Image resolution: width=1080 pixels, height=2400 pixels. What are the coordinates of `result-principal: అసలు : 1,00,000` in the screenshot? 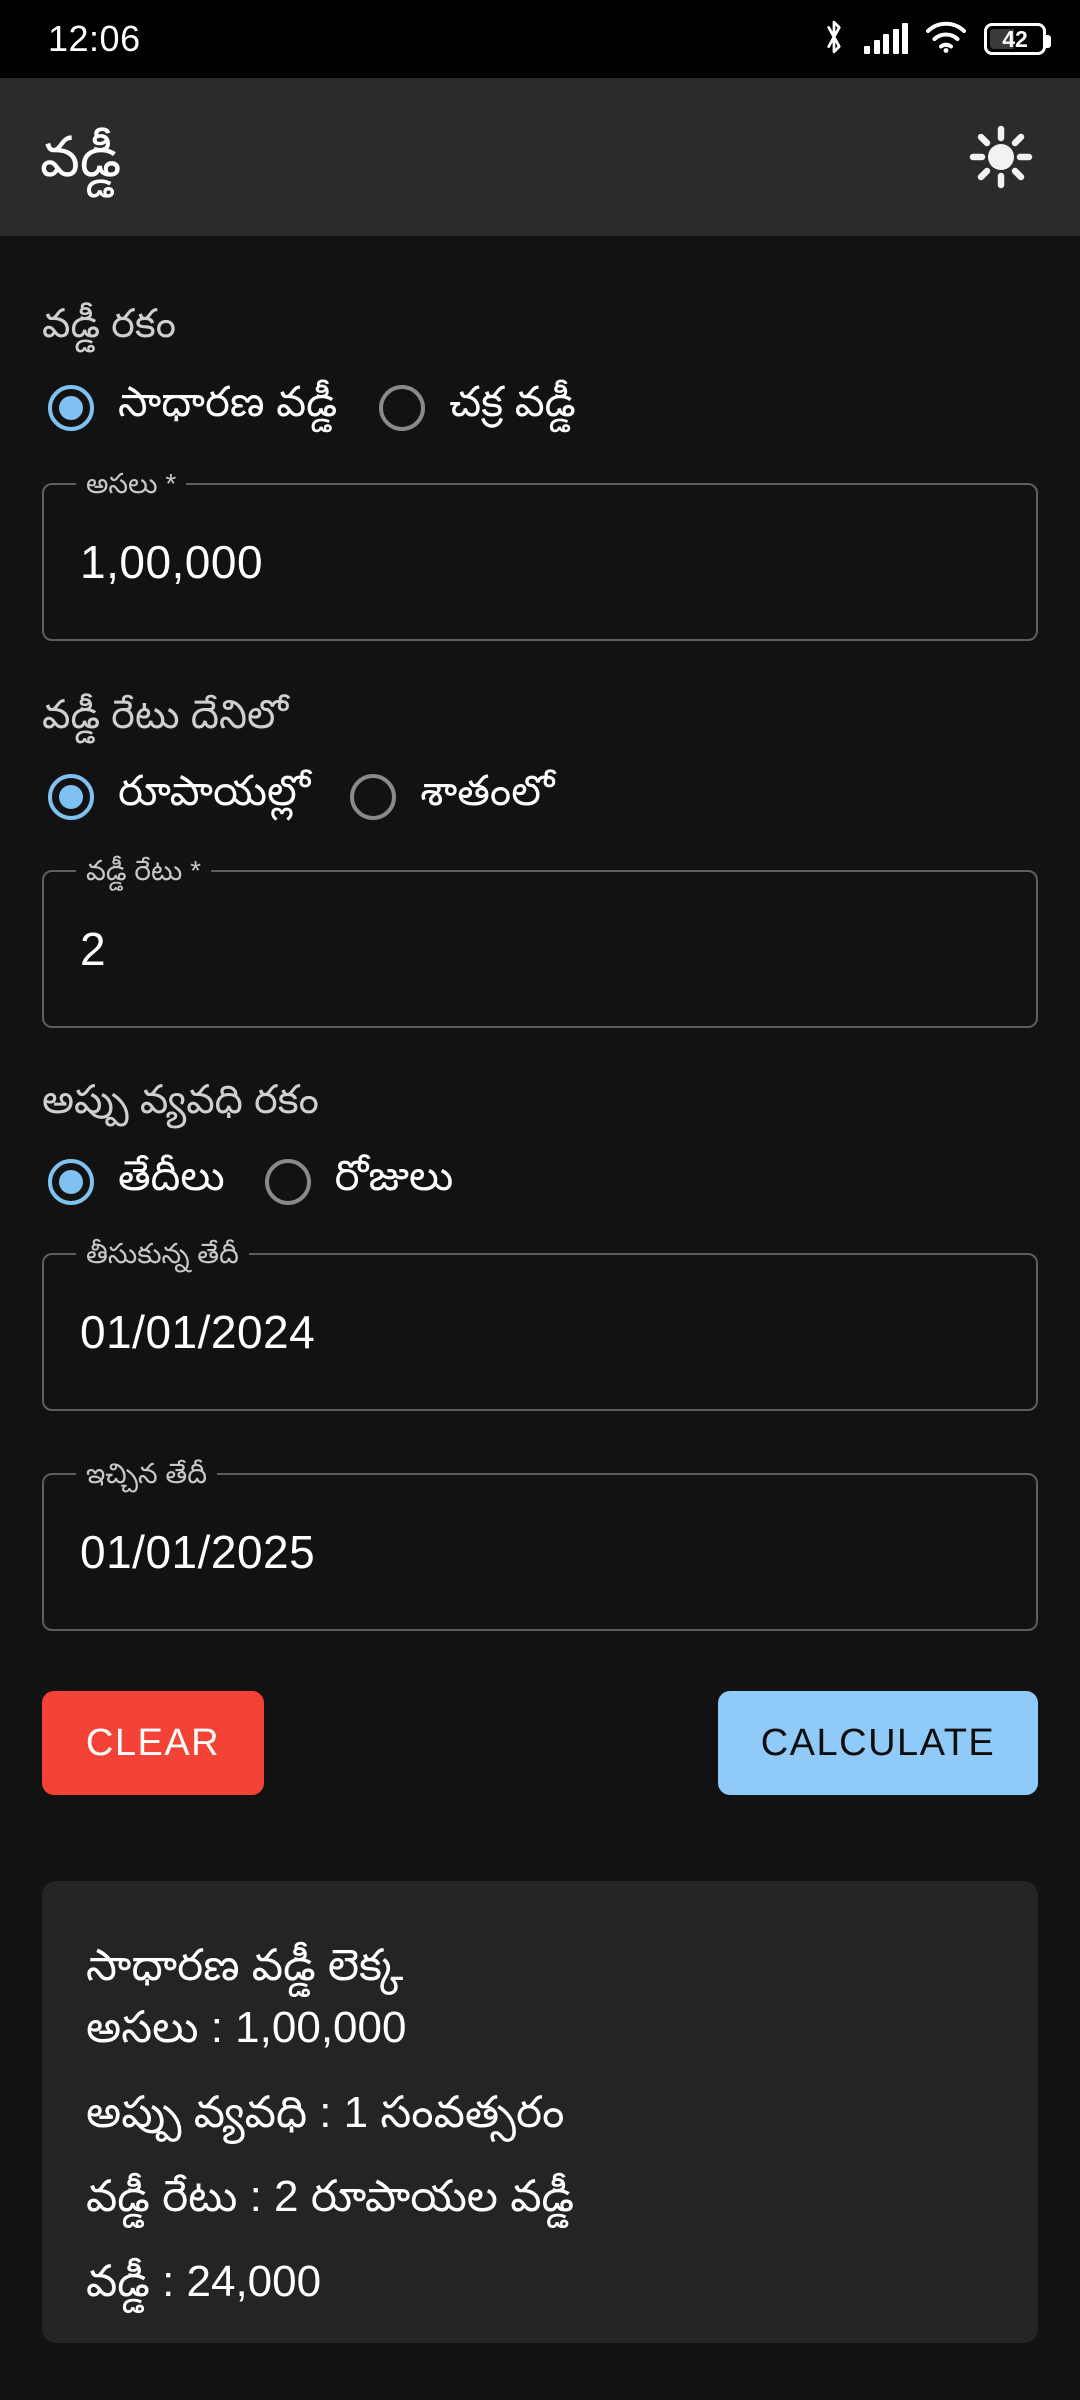 It's located at (246, 2028).